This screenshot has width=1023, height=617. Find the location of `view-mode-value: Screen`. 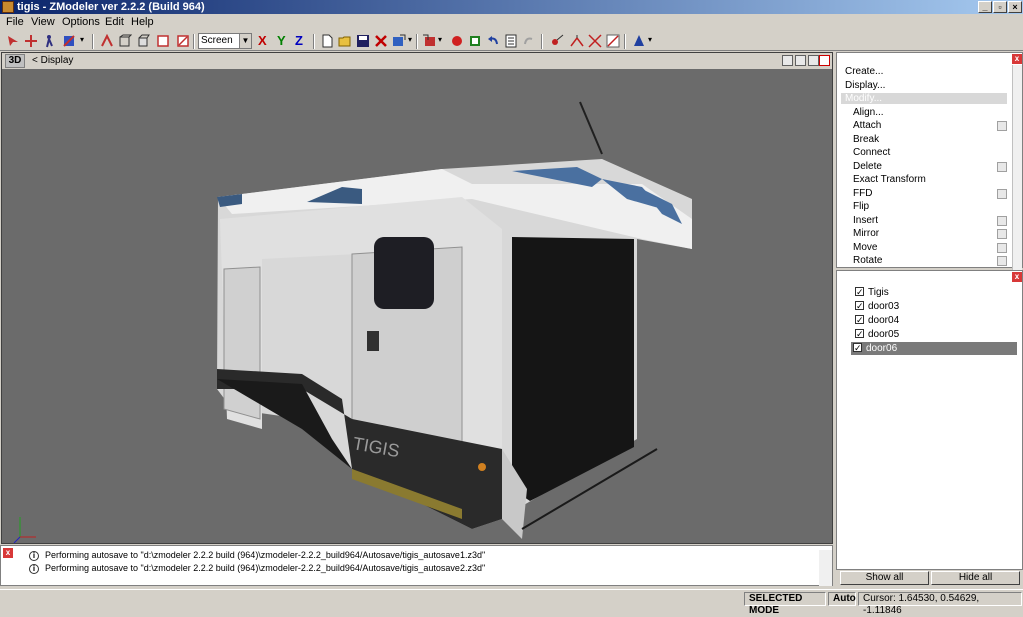

view-mode-value: Screen is located at coordinates (217, 40).